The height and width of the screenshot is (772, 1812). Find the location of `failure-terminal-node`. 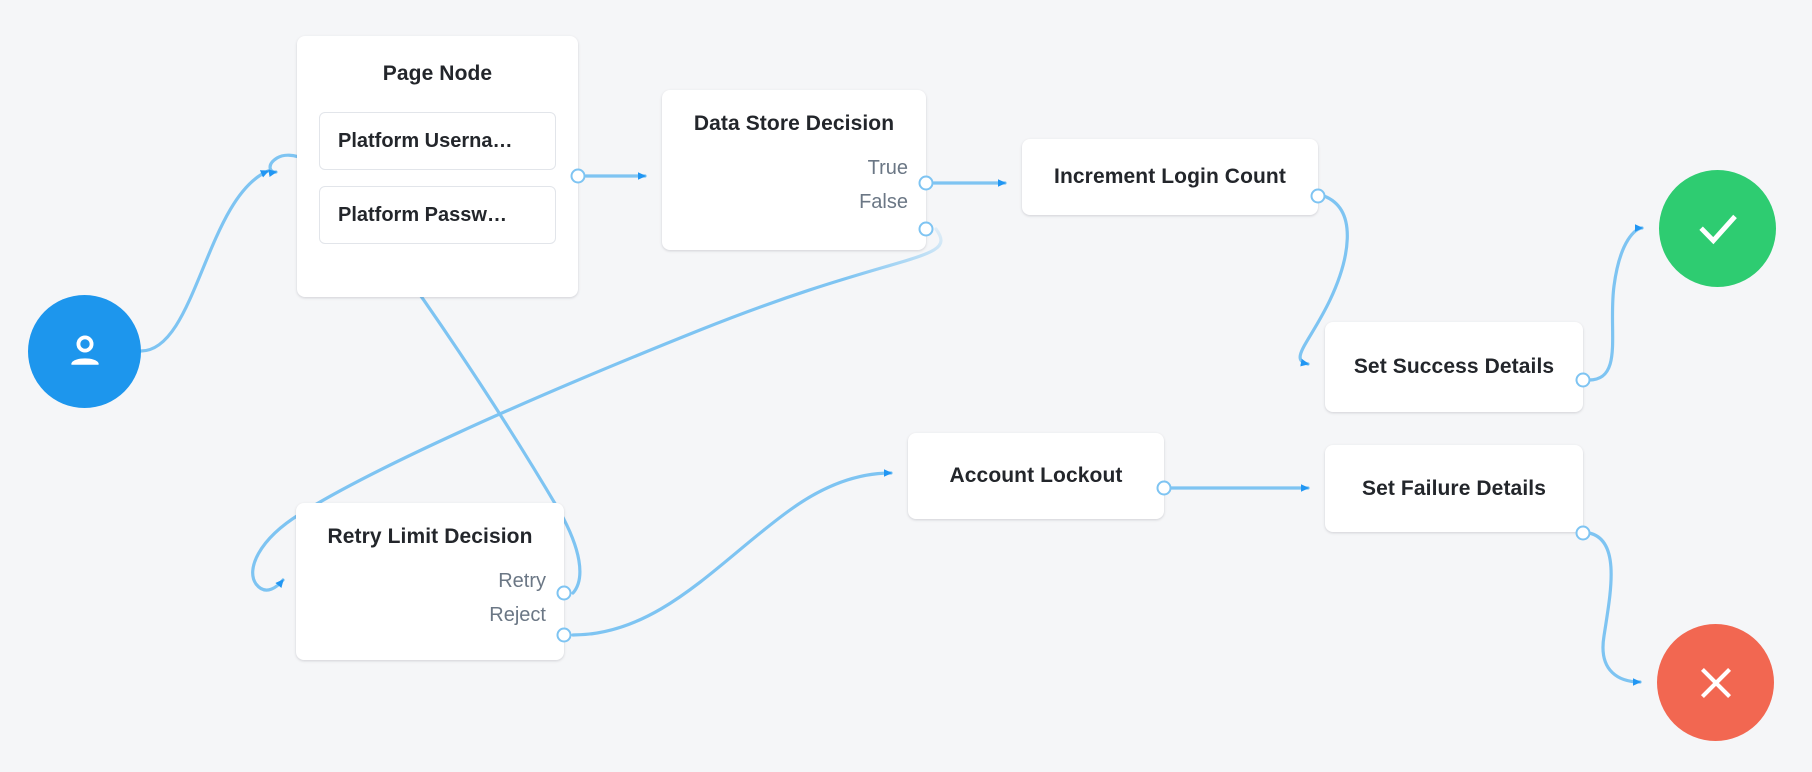

failure-terminal-node is located at coordinates (1715, 682).